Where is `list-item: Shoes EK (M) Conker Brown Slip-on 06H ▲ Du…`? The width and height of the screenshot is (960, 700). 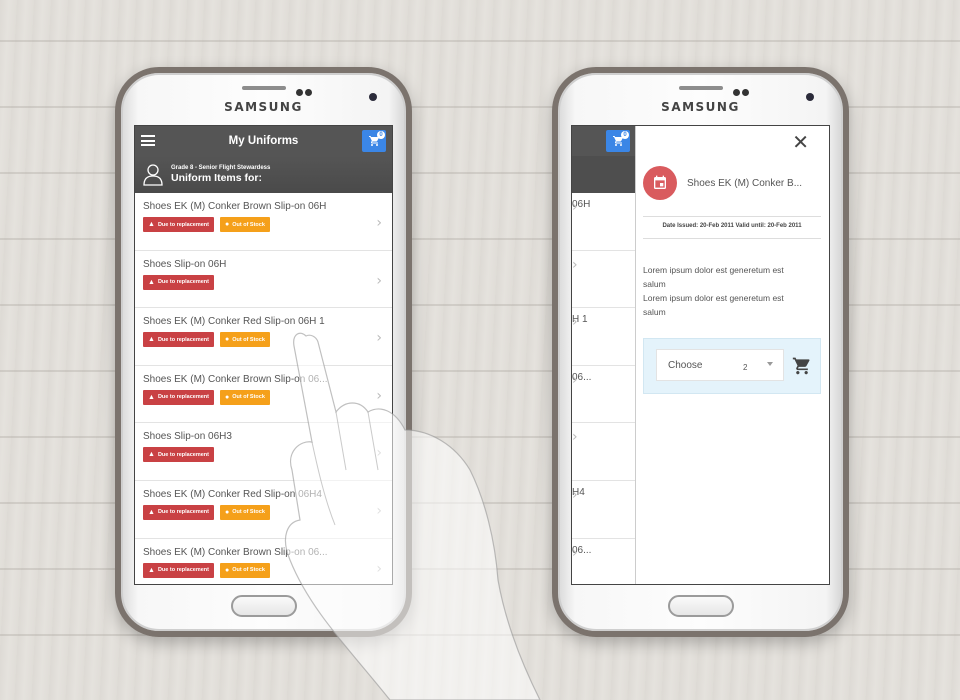
list-item: Shoes EK (M) Conker Brown Slip-on 06H ▲ Du… is located at coordinates (263, 222).